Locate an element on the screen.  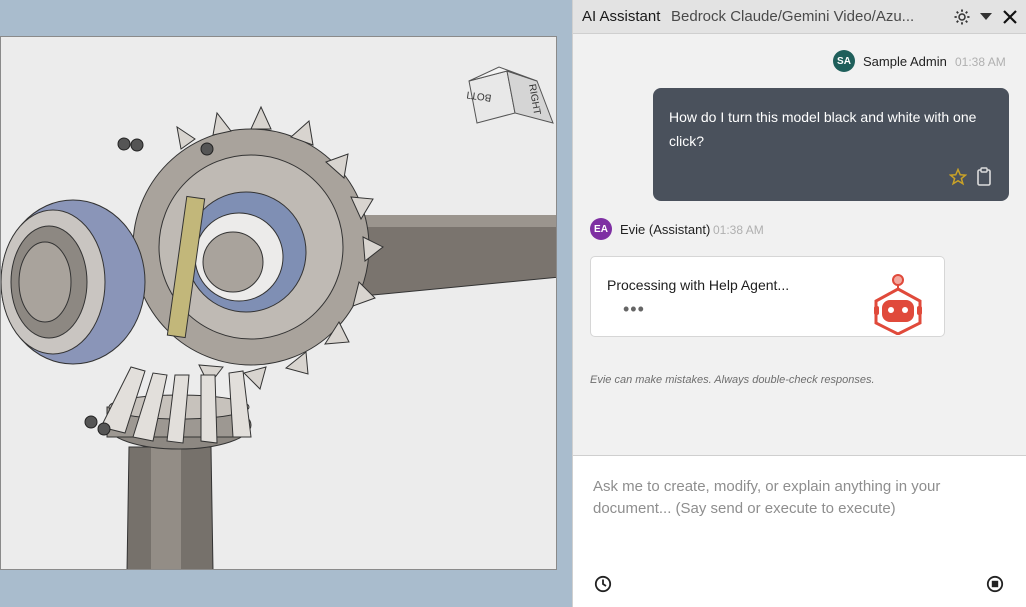
view-cube: BOTTOM RIGHT is located at coordinates (512, 99).